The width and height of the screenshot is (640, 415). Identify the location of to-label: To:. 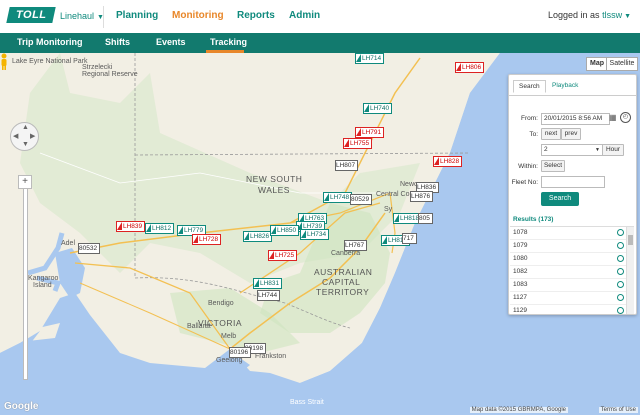
(533, 134).